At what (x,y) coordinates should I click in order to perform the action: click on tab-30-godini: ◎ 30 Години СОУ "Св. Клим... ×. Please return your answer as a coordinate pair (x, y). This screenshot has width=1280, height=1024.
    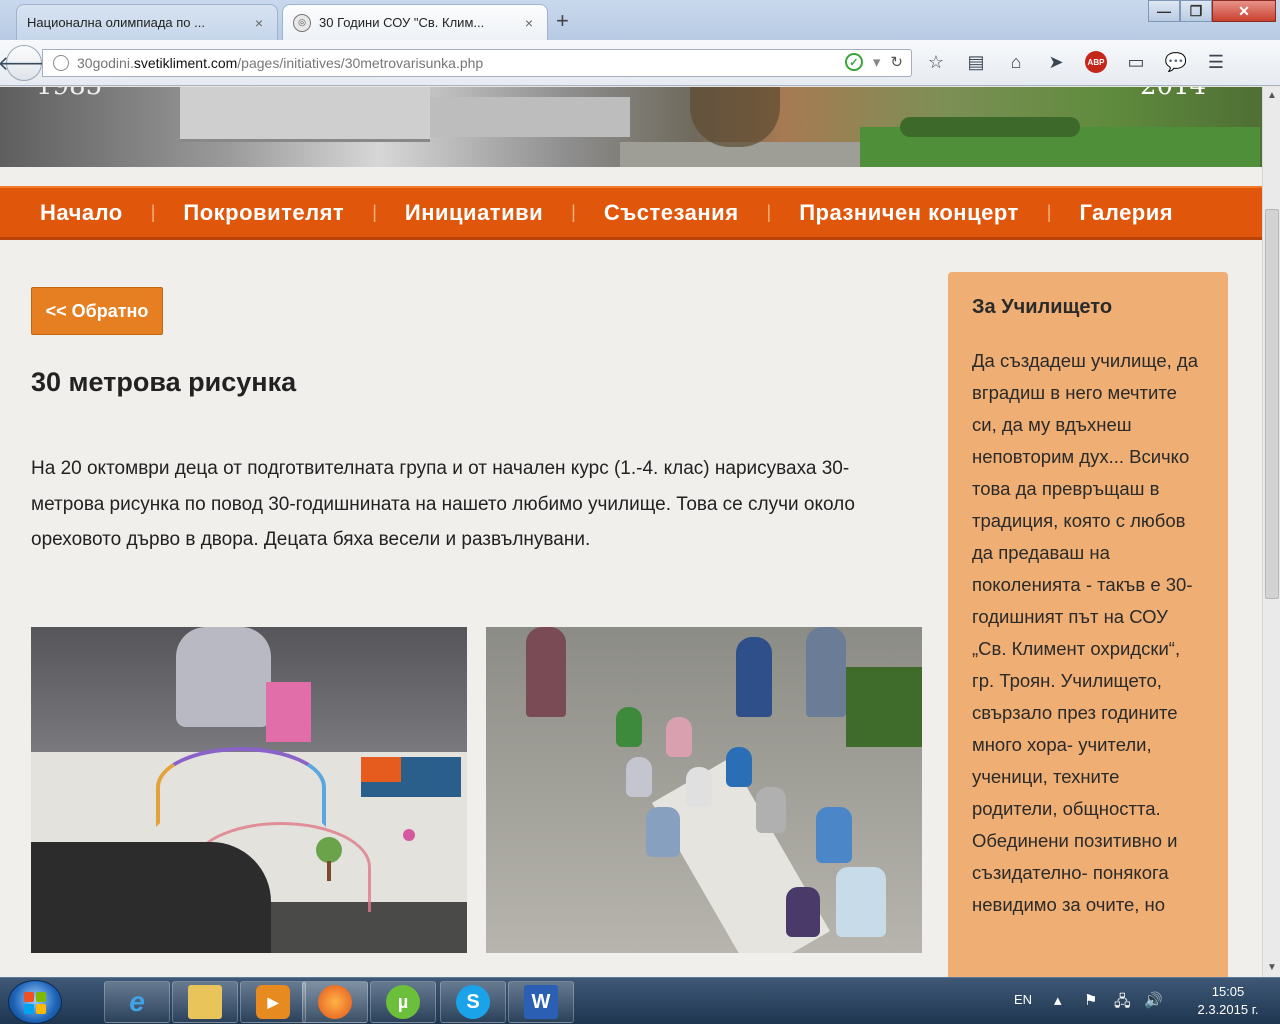
    Looking at the image, I should click on (415, 22).